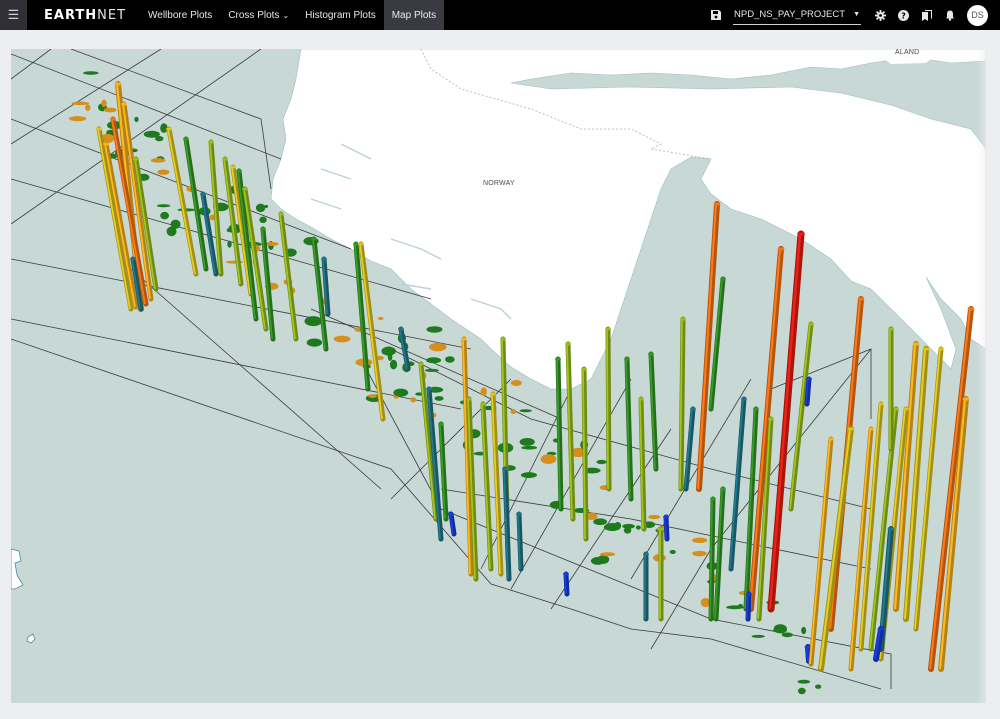 The width and height of the screenshot is (1000, 719). What do you see at coordinates (414, 15) in the screenshot?
I see `nav-map-plots: Map Plots` at bounding box center [414, 15].